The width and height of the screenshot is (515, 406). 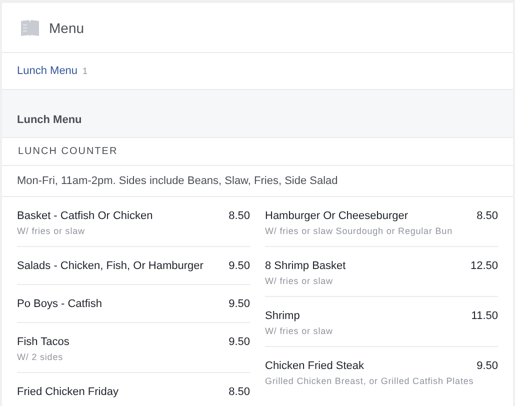 I want to click on item-name: 8 Shrimp Basket, so click(x=305, y=266).